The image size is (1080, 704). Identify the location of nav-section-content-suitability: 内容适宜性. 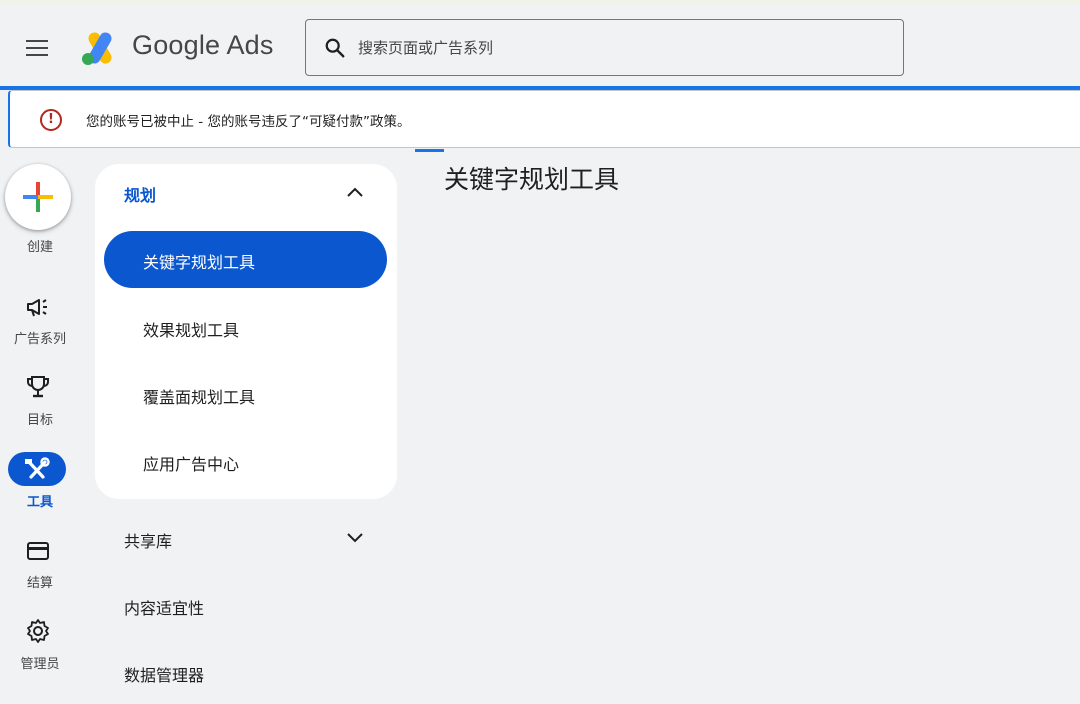
(164, 607).